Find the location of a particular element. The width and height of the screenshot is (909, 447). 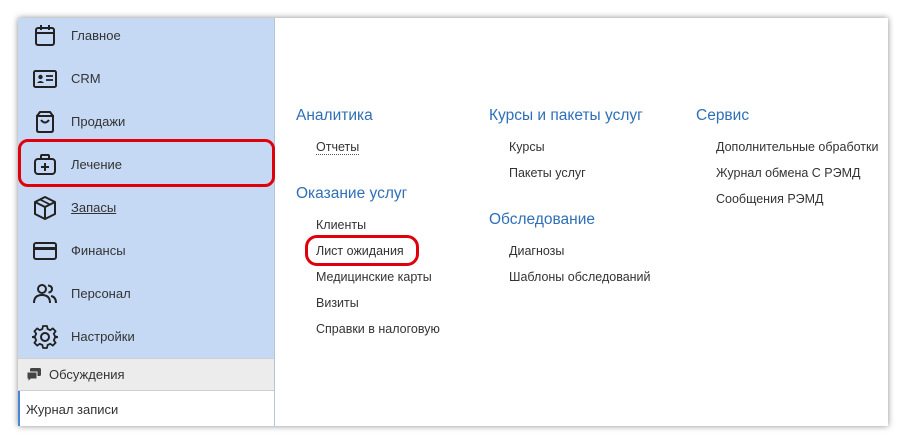

sidebar-item-finance: Финансы is located at coordinates (146, 250).